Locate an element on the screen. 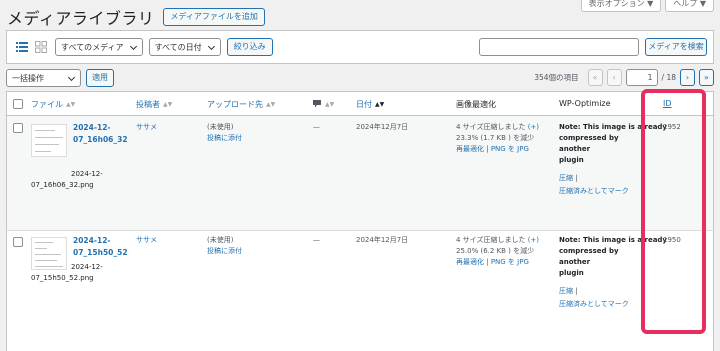 The height and width of the screenshot is (351, 720). column-image-optimization: 画像最適化 is located at coordinates (476, 104).